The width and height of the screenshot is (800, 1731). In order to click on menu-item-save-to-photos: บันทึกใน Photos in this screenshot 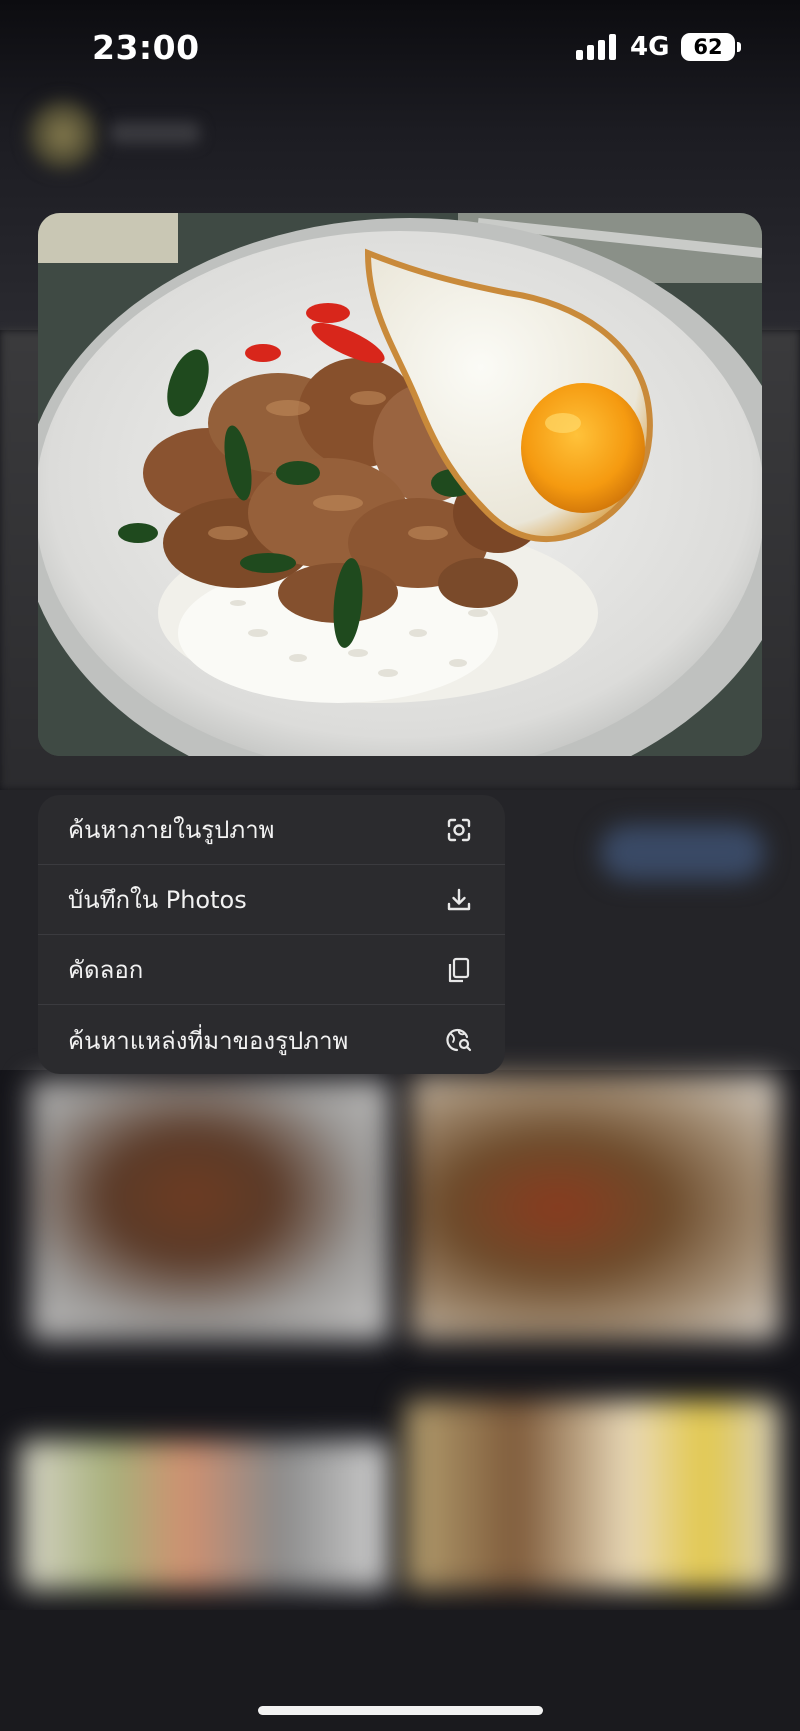, I will do `click(271, 900)`.